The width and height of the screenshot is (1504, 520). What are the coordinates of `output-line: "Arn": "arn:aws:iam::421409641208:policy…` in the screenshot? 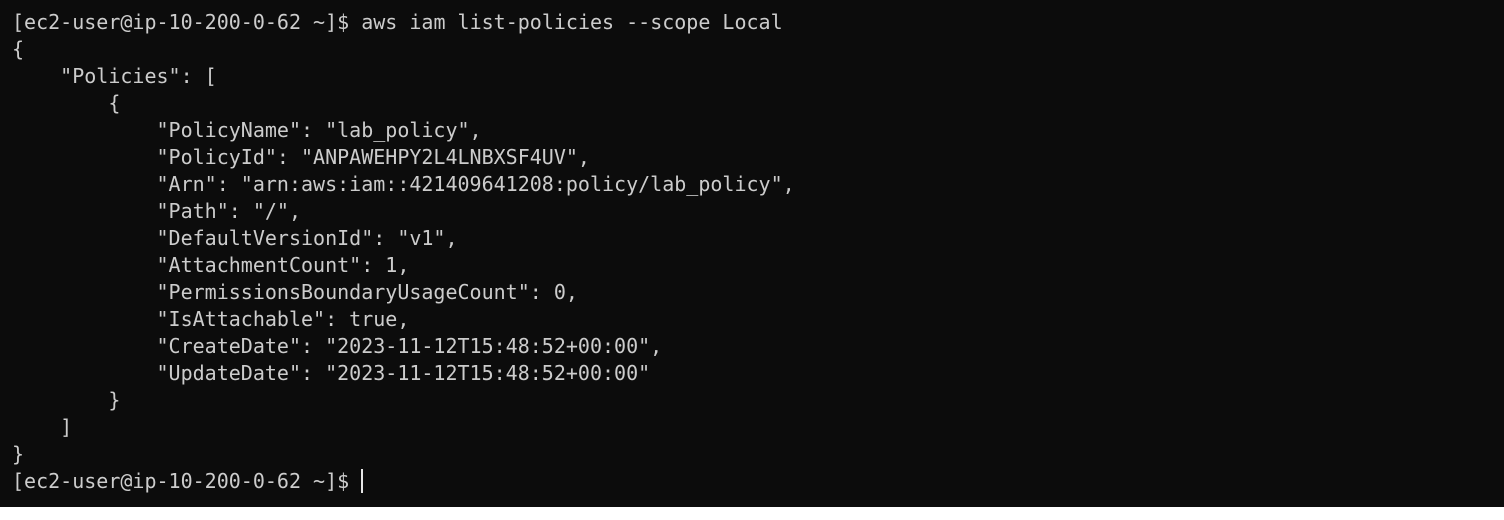 It's located at (403, 184).